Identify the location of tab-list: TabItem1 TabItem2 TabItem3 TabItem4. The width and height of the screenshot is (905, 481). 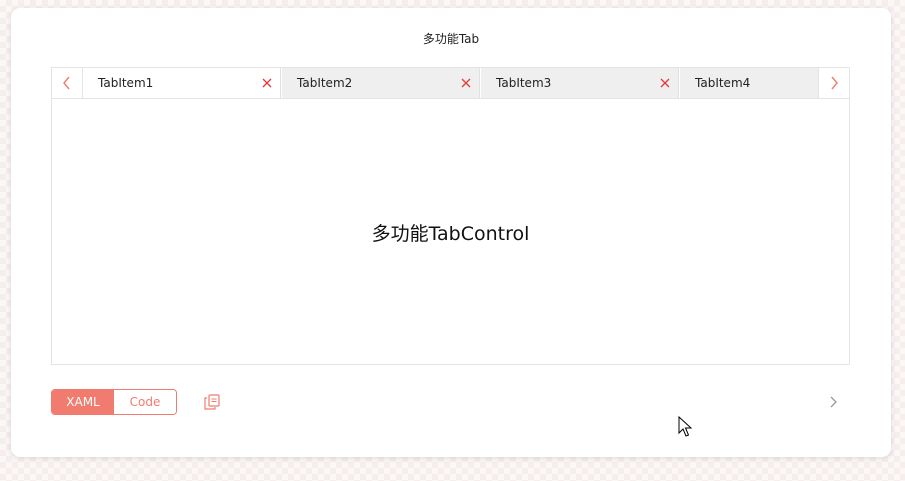
(451, 83).